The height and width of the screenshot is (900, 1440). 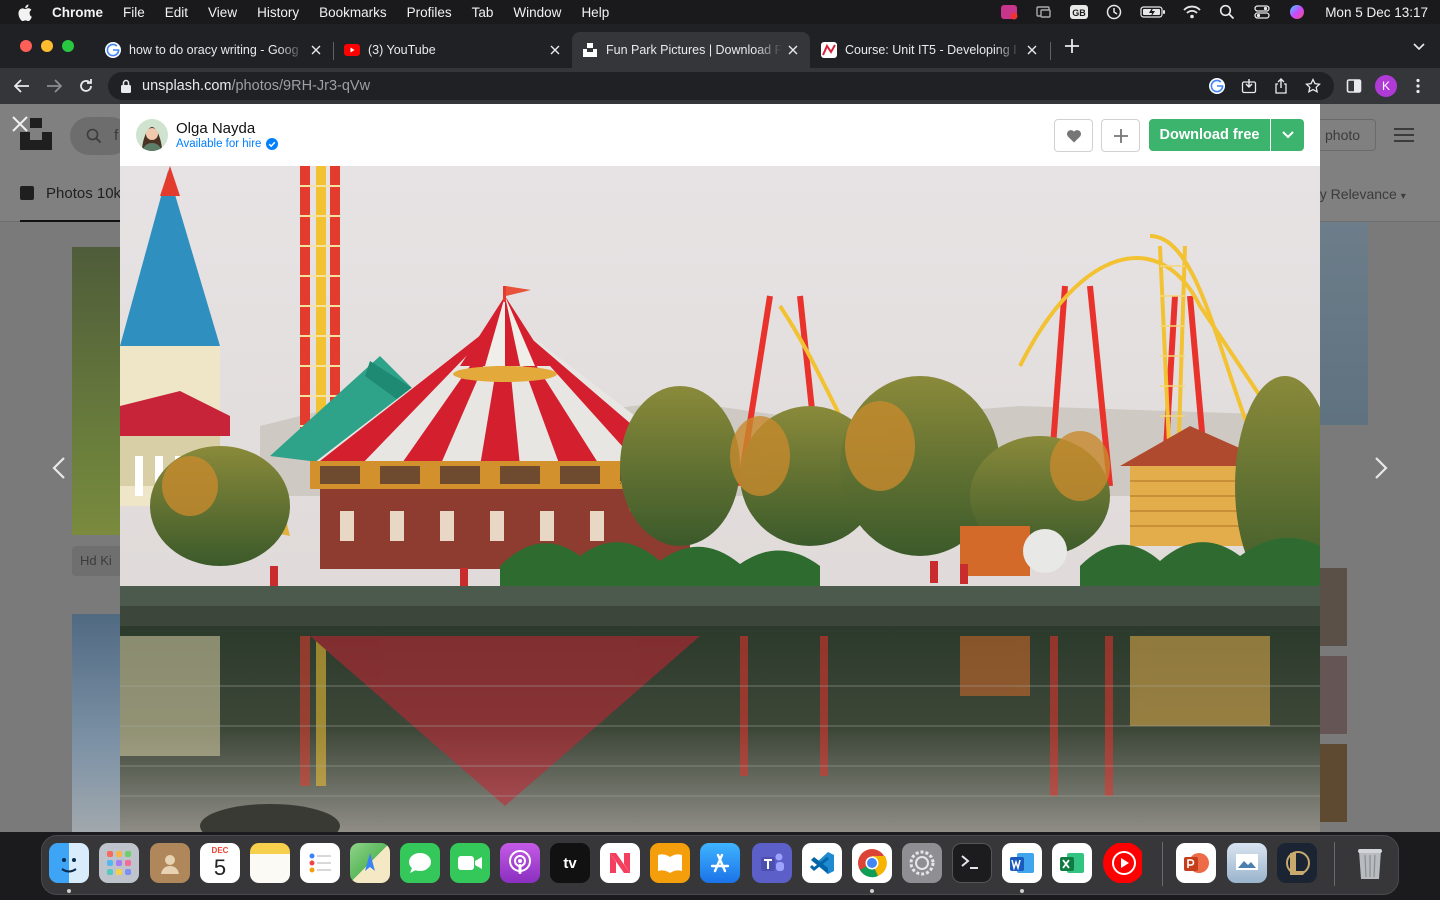 I want to click on photo-icon, so click(x=27, y=193).